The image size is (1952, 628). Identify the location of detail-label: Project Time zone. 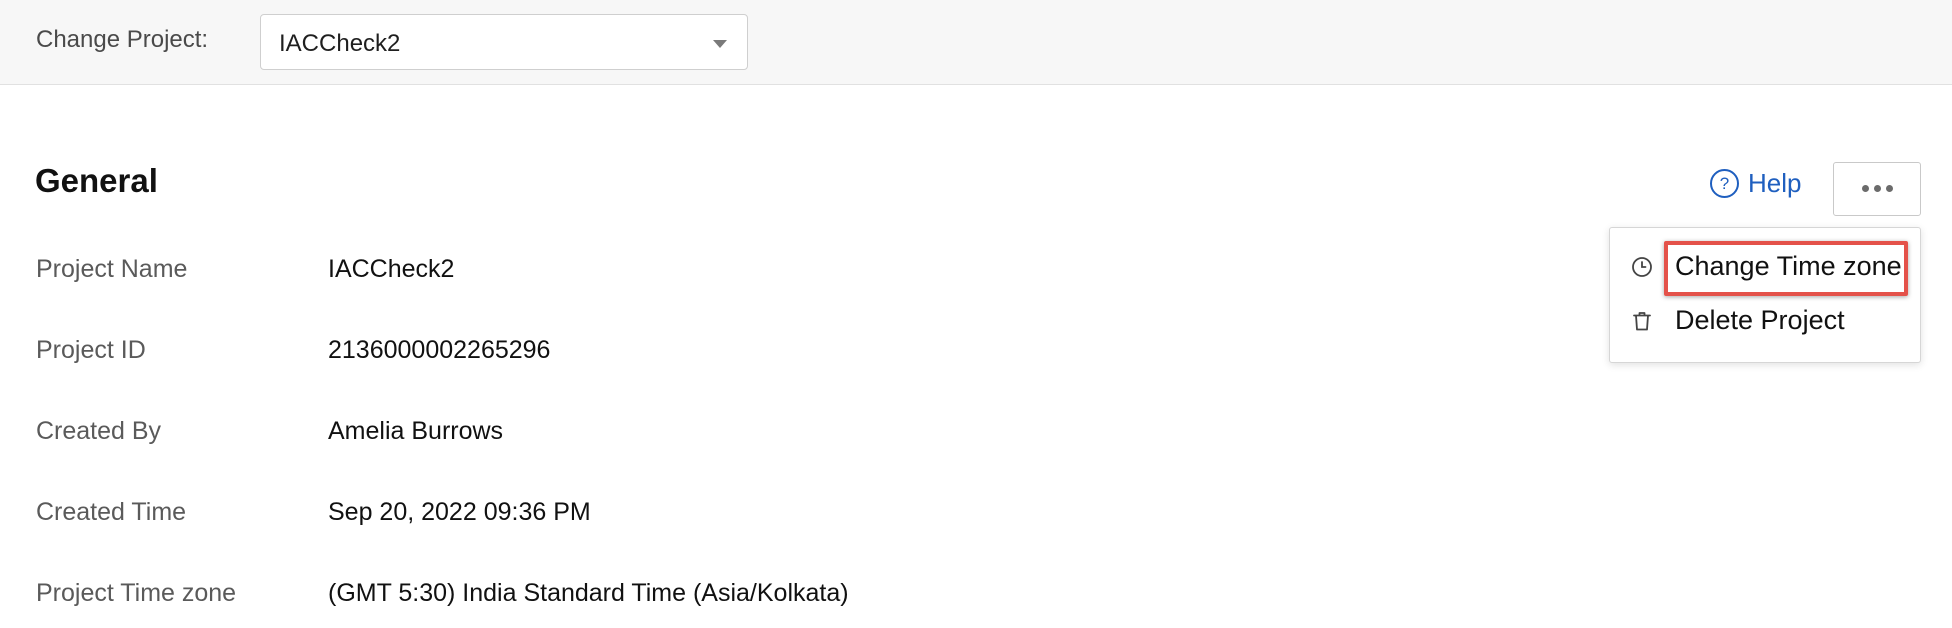
(136, 593).